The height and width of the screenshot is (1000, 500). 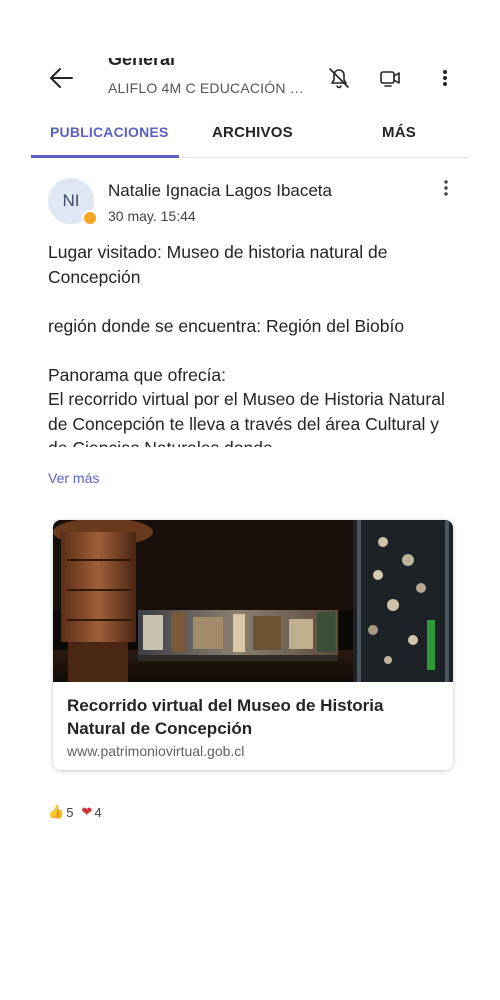 What do you see at coordinates (446, 188) in the screenshot?
I see `post-more-options-icon` at bounding box center [446, 188].